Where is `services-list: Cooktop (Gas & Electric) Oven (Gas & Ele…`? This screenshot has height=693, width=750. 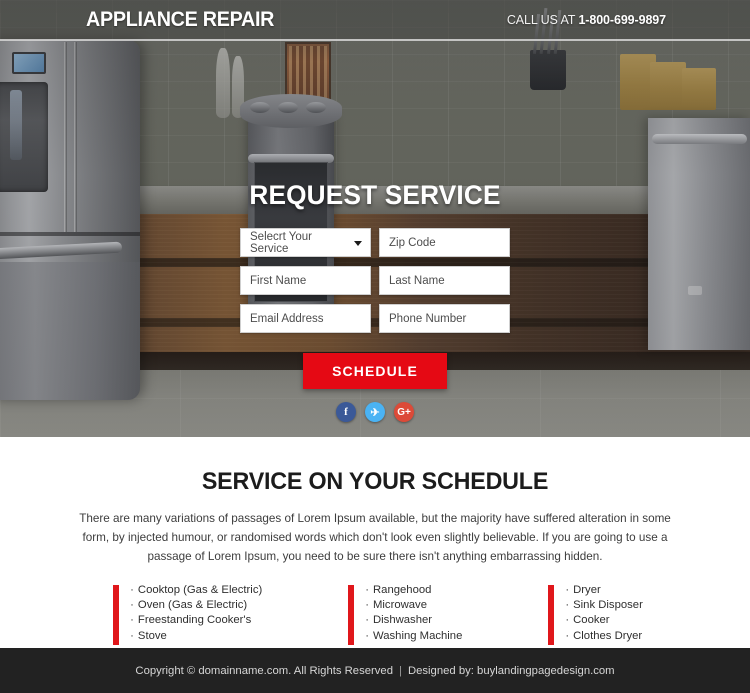
services-list: Cooktop (Gas & Electric) Oven (Gas & Ele… is located at coordinates (196, 613).